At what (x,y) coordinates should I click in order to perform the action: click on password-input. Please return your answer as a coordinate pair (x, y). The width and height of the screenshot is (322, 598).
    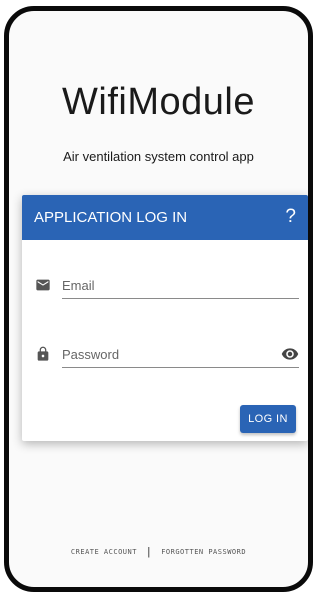
    Looking at the image, I should click on (180, 355).